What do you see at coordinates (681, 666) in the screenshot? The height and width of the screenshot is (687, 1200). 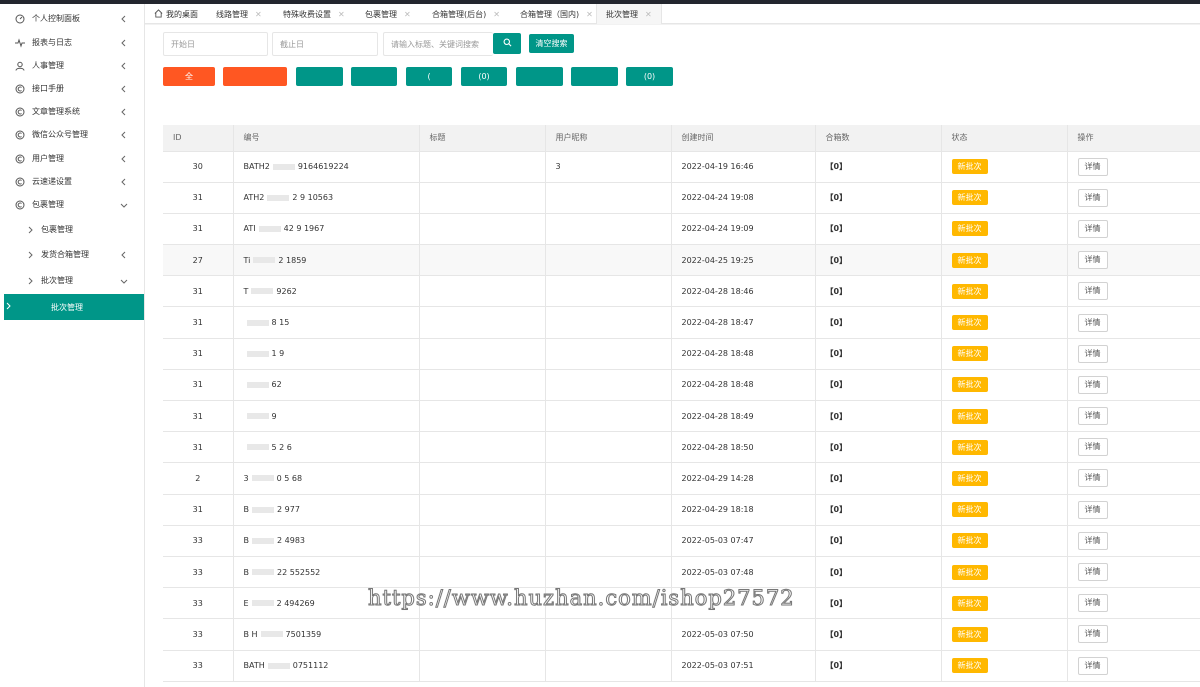 I see `table-row: 33 BATH 0751112 2022-05-03 07:51 【0】 新批次 详情` at bounding box center [681, 666].